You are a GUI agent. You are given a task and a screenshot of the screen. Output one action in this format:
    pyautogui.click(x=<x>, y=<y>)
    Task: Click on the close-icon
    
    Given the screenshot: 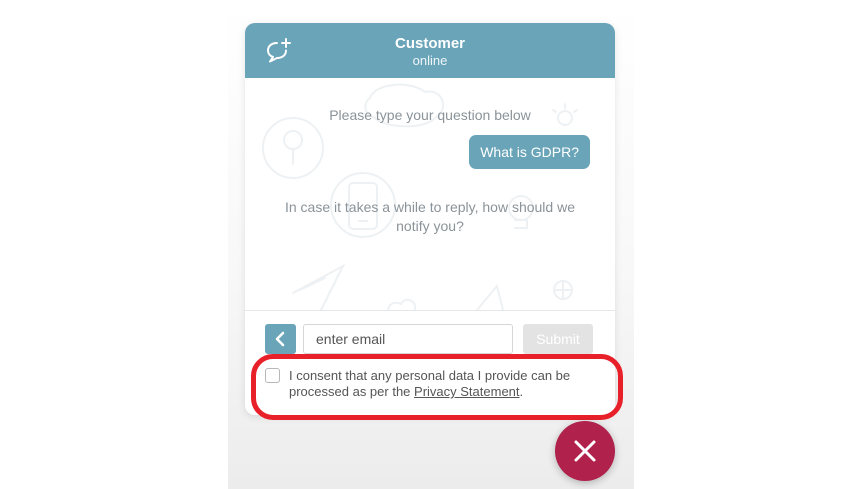 What is the action you would take?
    pyautogui.click(x=585, y=451)
    